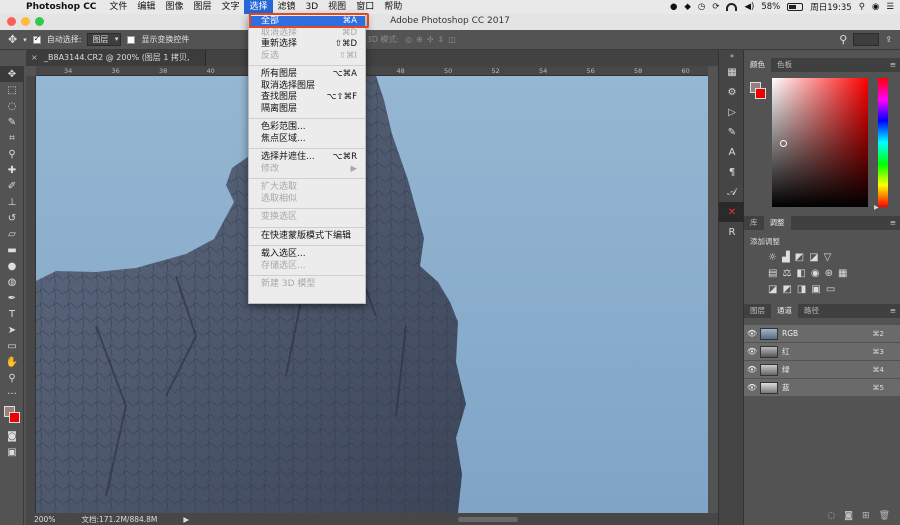  I want to click on vibrance-icon: ▽, so click(828, 257).